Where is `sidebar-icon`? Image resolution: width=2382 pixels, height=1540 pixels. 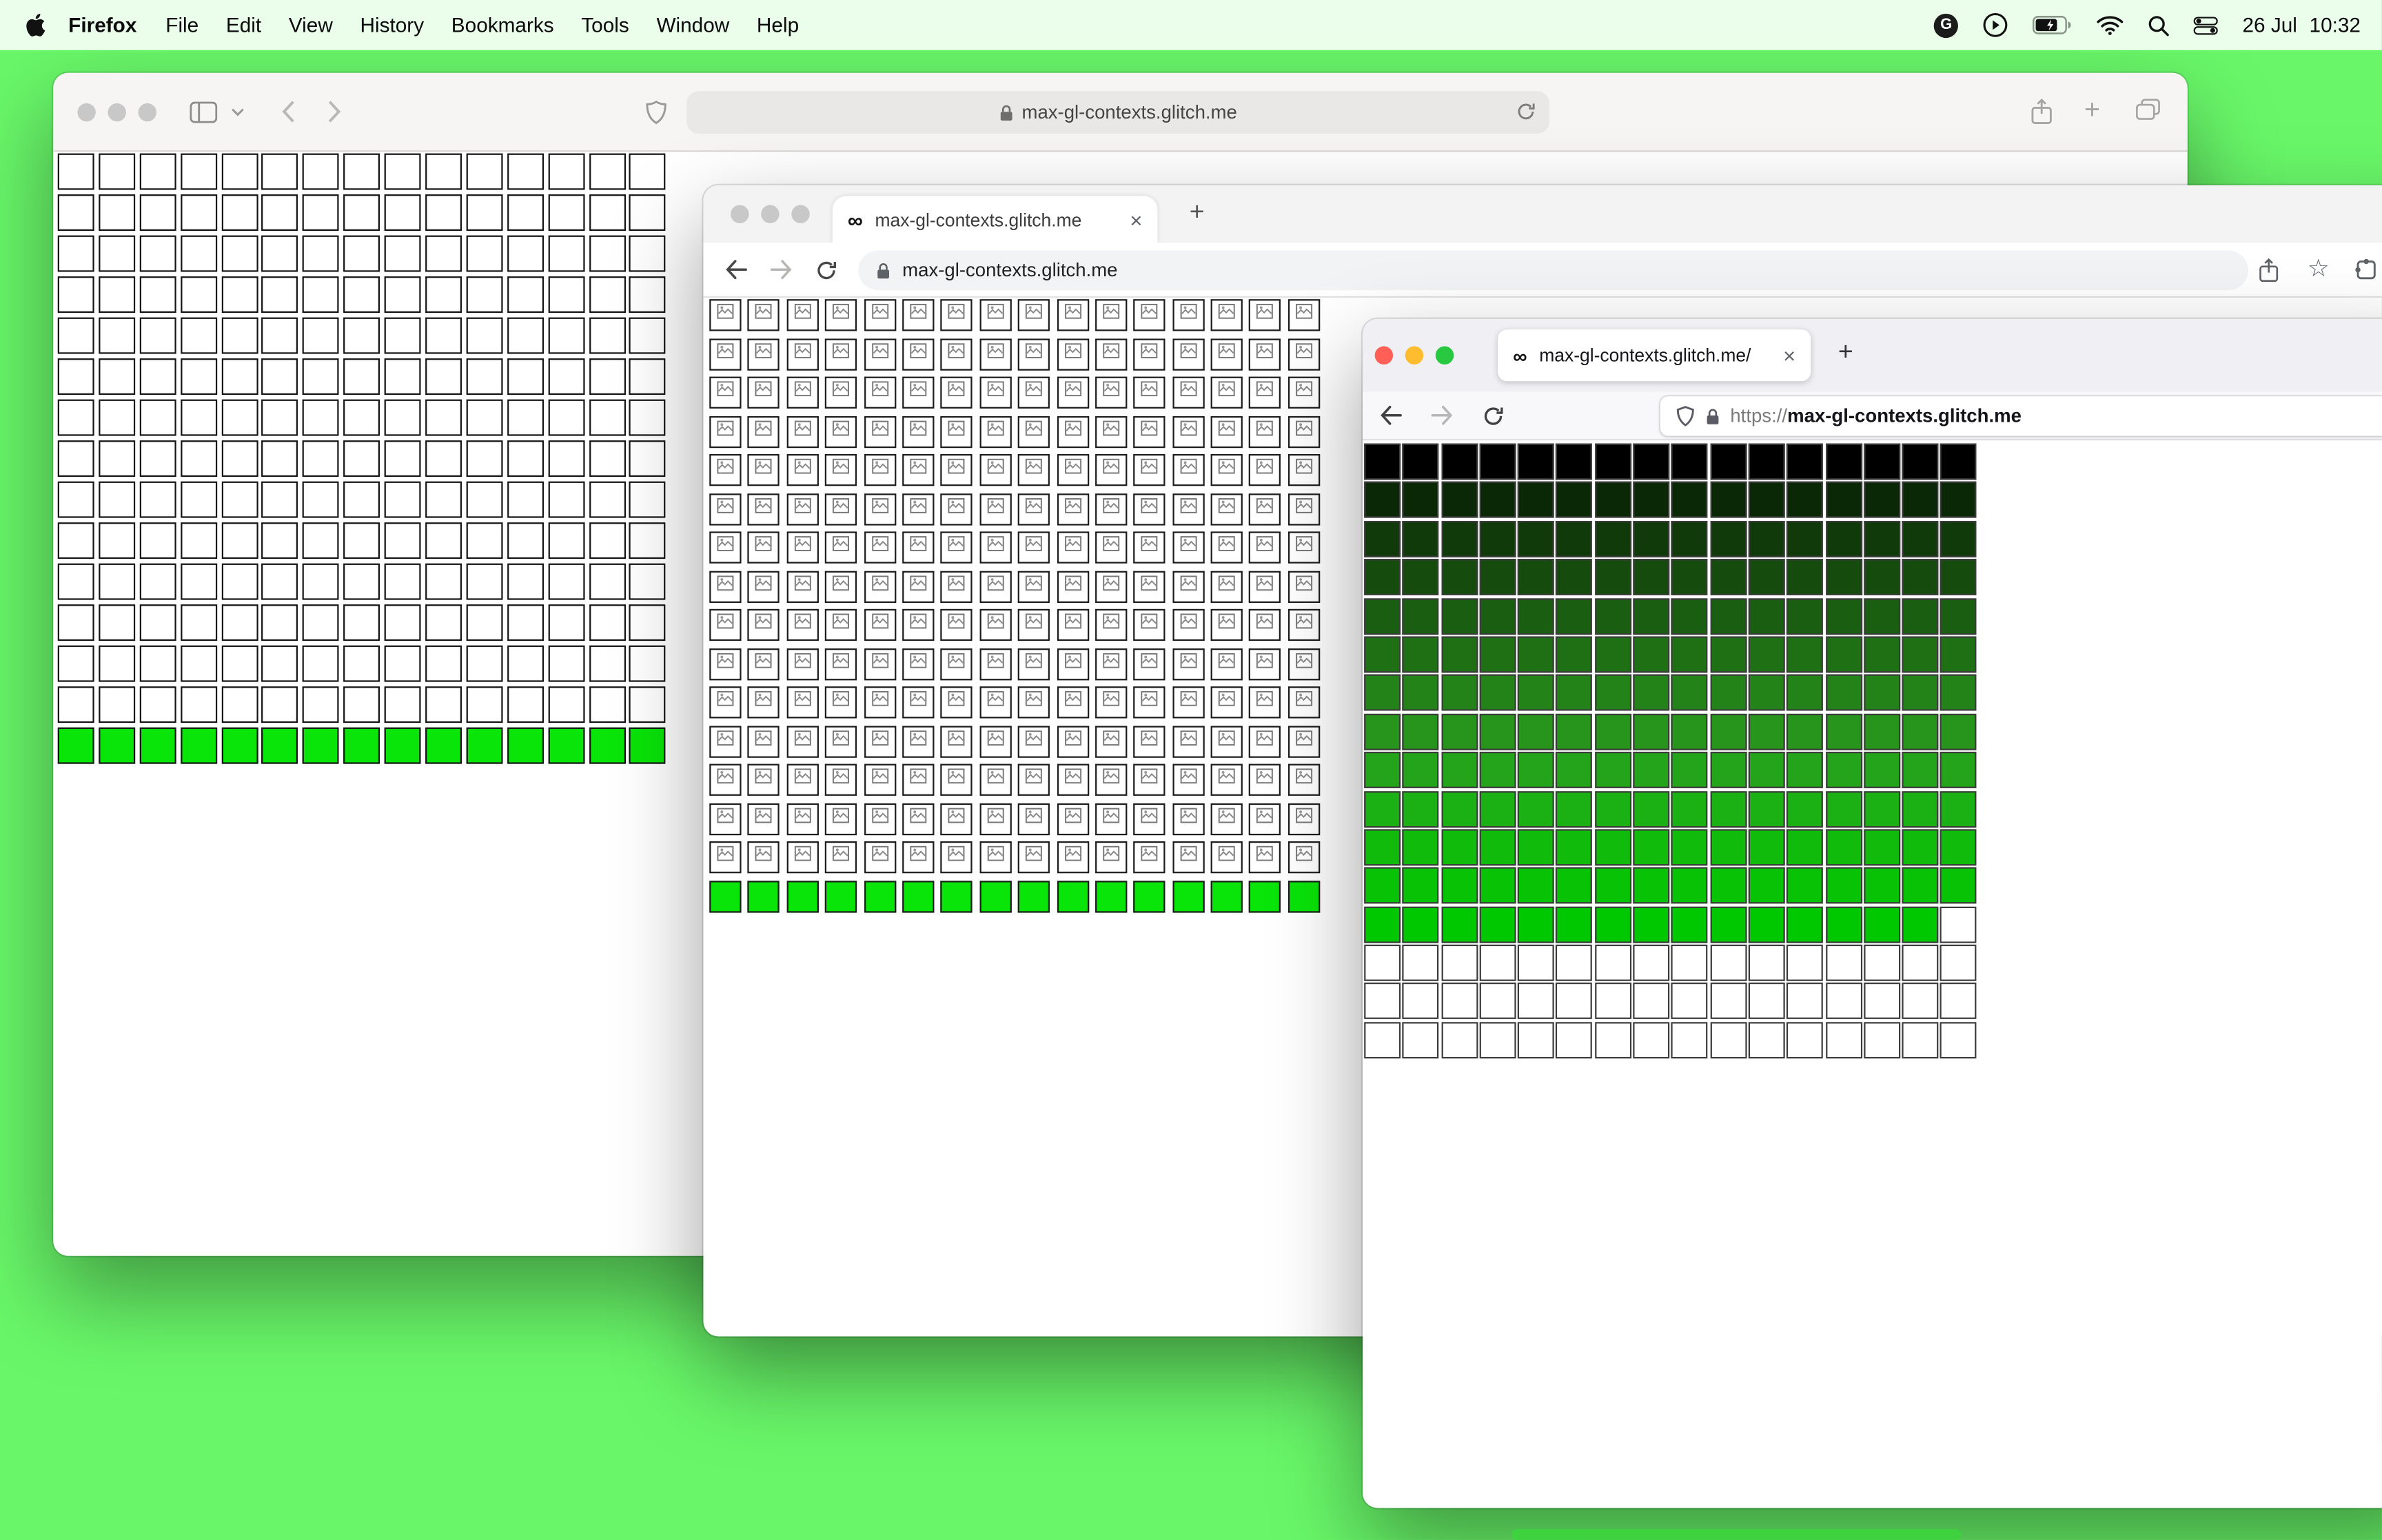
sidebar-icon is located at coordinates (204, 112).